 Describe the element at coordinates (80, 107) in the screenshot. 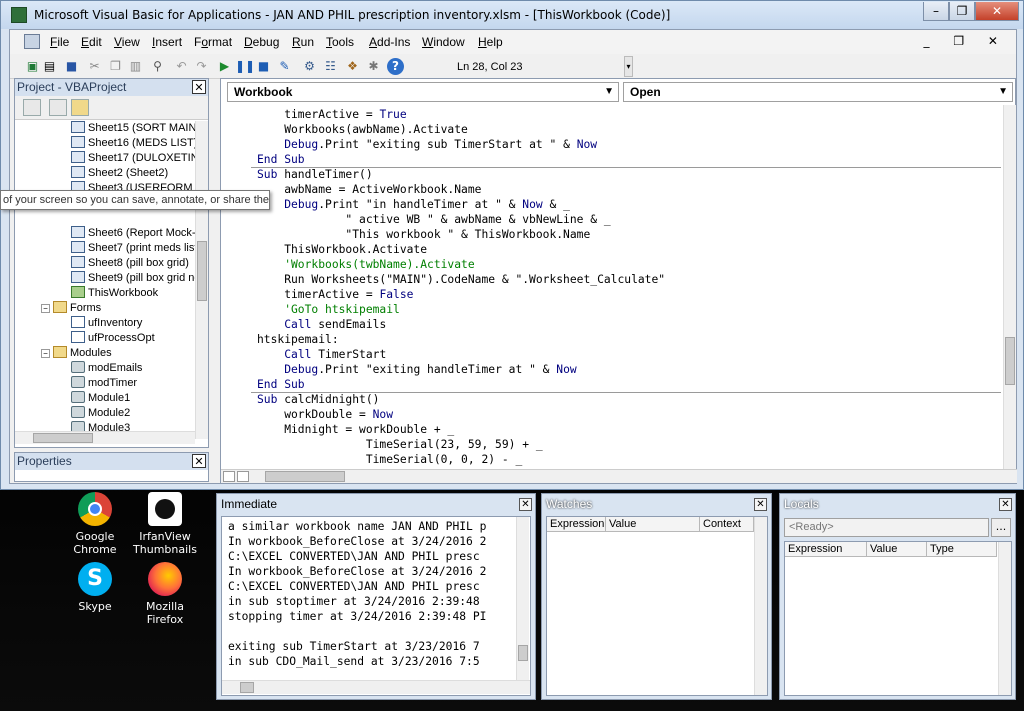

I see `toggle-folders-icon` at that location.